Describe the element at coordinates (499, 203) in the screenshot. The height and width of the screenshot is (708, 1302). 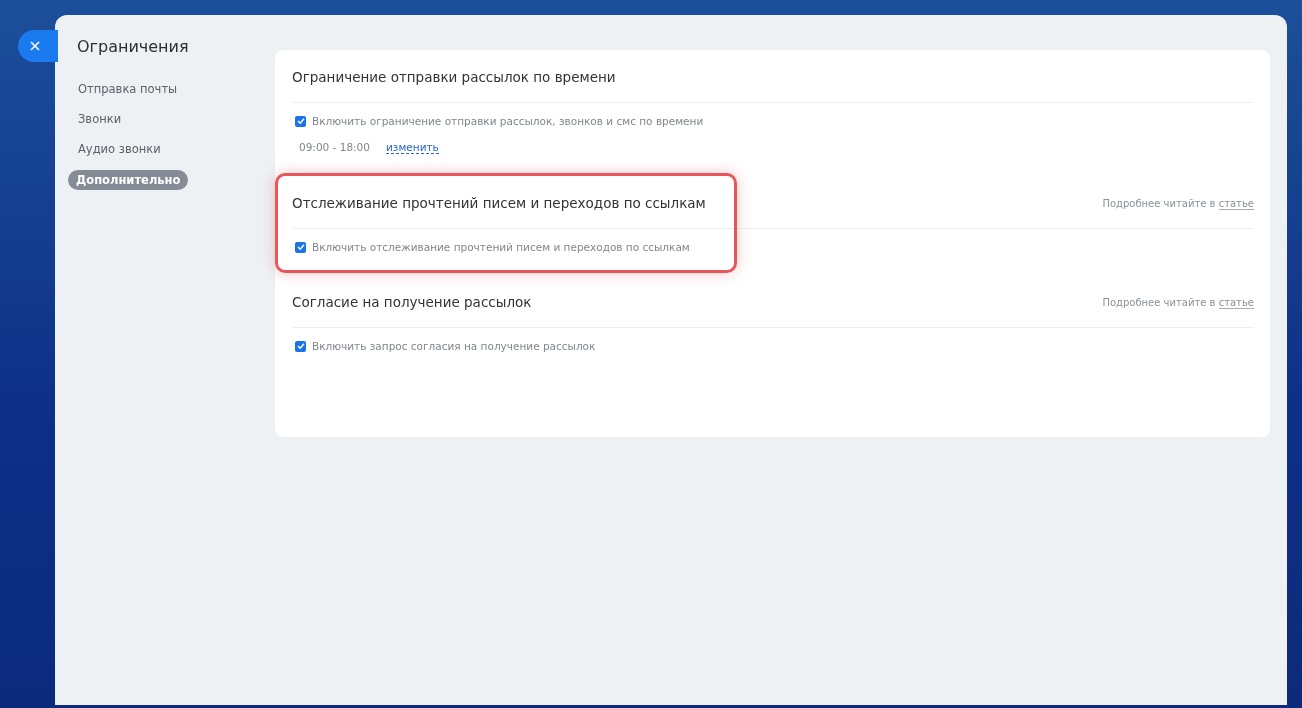
I see `section-title: Отслеживание прочтений писем и переходов по ссылкам` at that location.